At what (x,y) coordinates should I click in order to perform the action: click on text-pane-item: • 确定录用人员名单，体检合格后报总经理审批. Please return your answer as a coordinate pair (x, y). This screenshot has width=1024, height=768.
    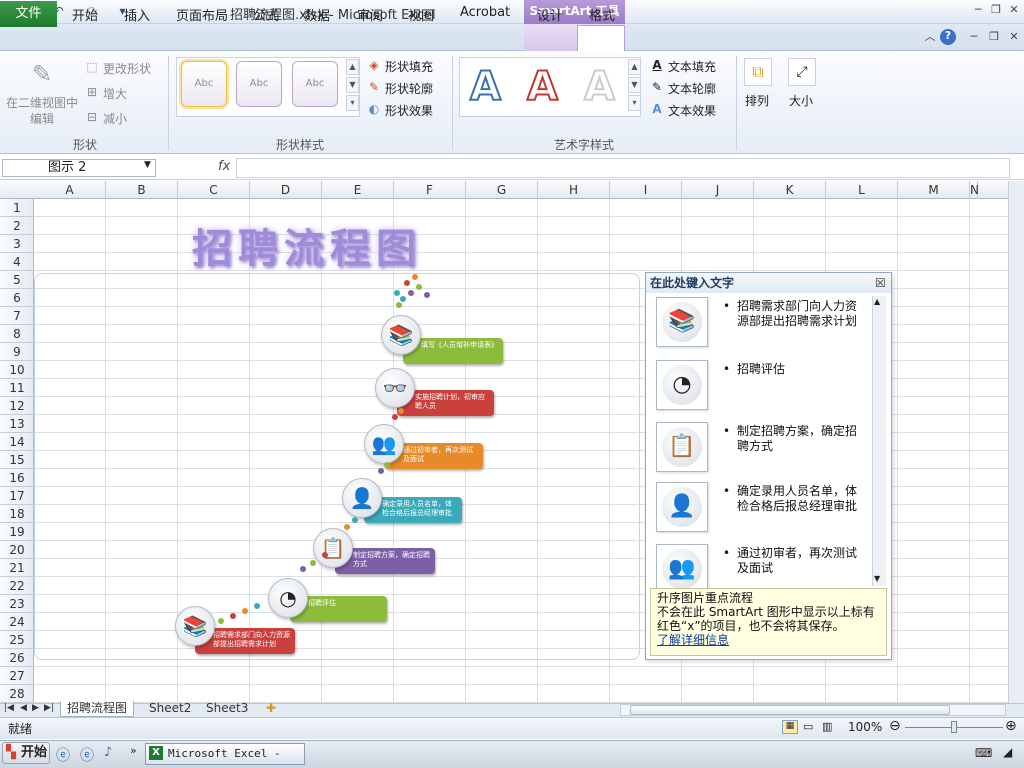
    Looking at the image, I should click on (794, 499).